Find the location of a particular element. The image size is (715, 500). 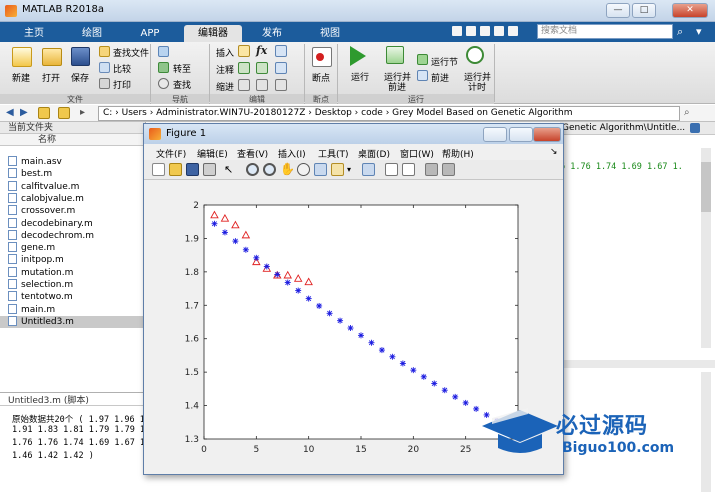

tab-view: 视图 is located at coordinates (330, 33).